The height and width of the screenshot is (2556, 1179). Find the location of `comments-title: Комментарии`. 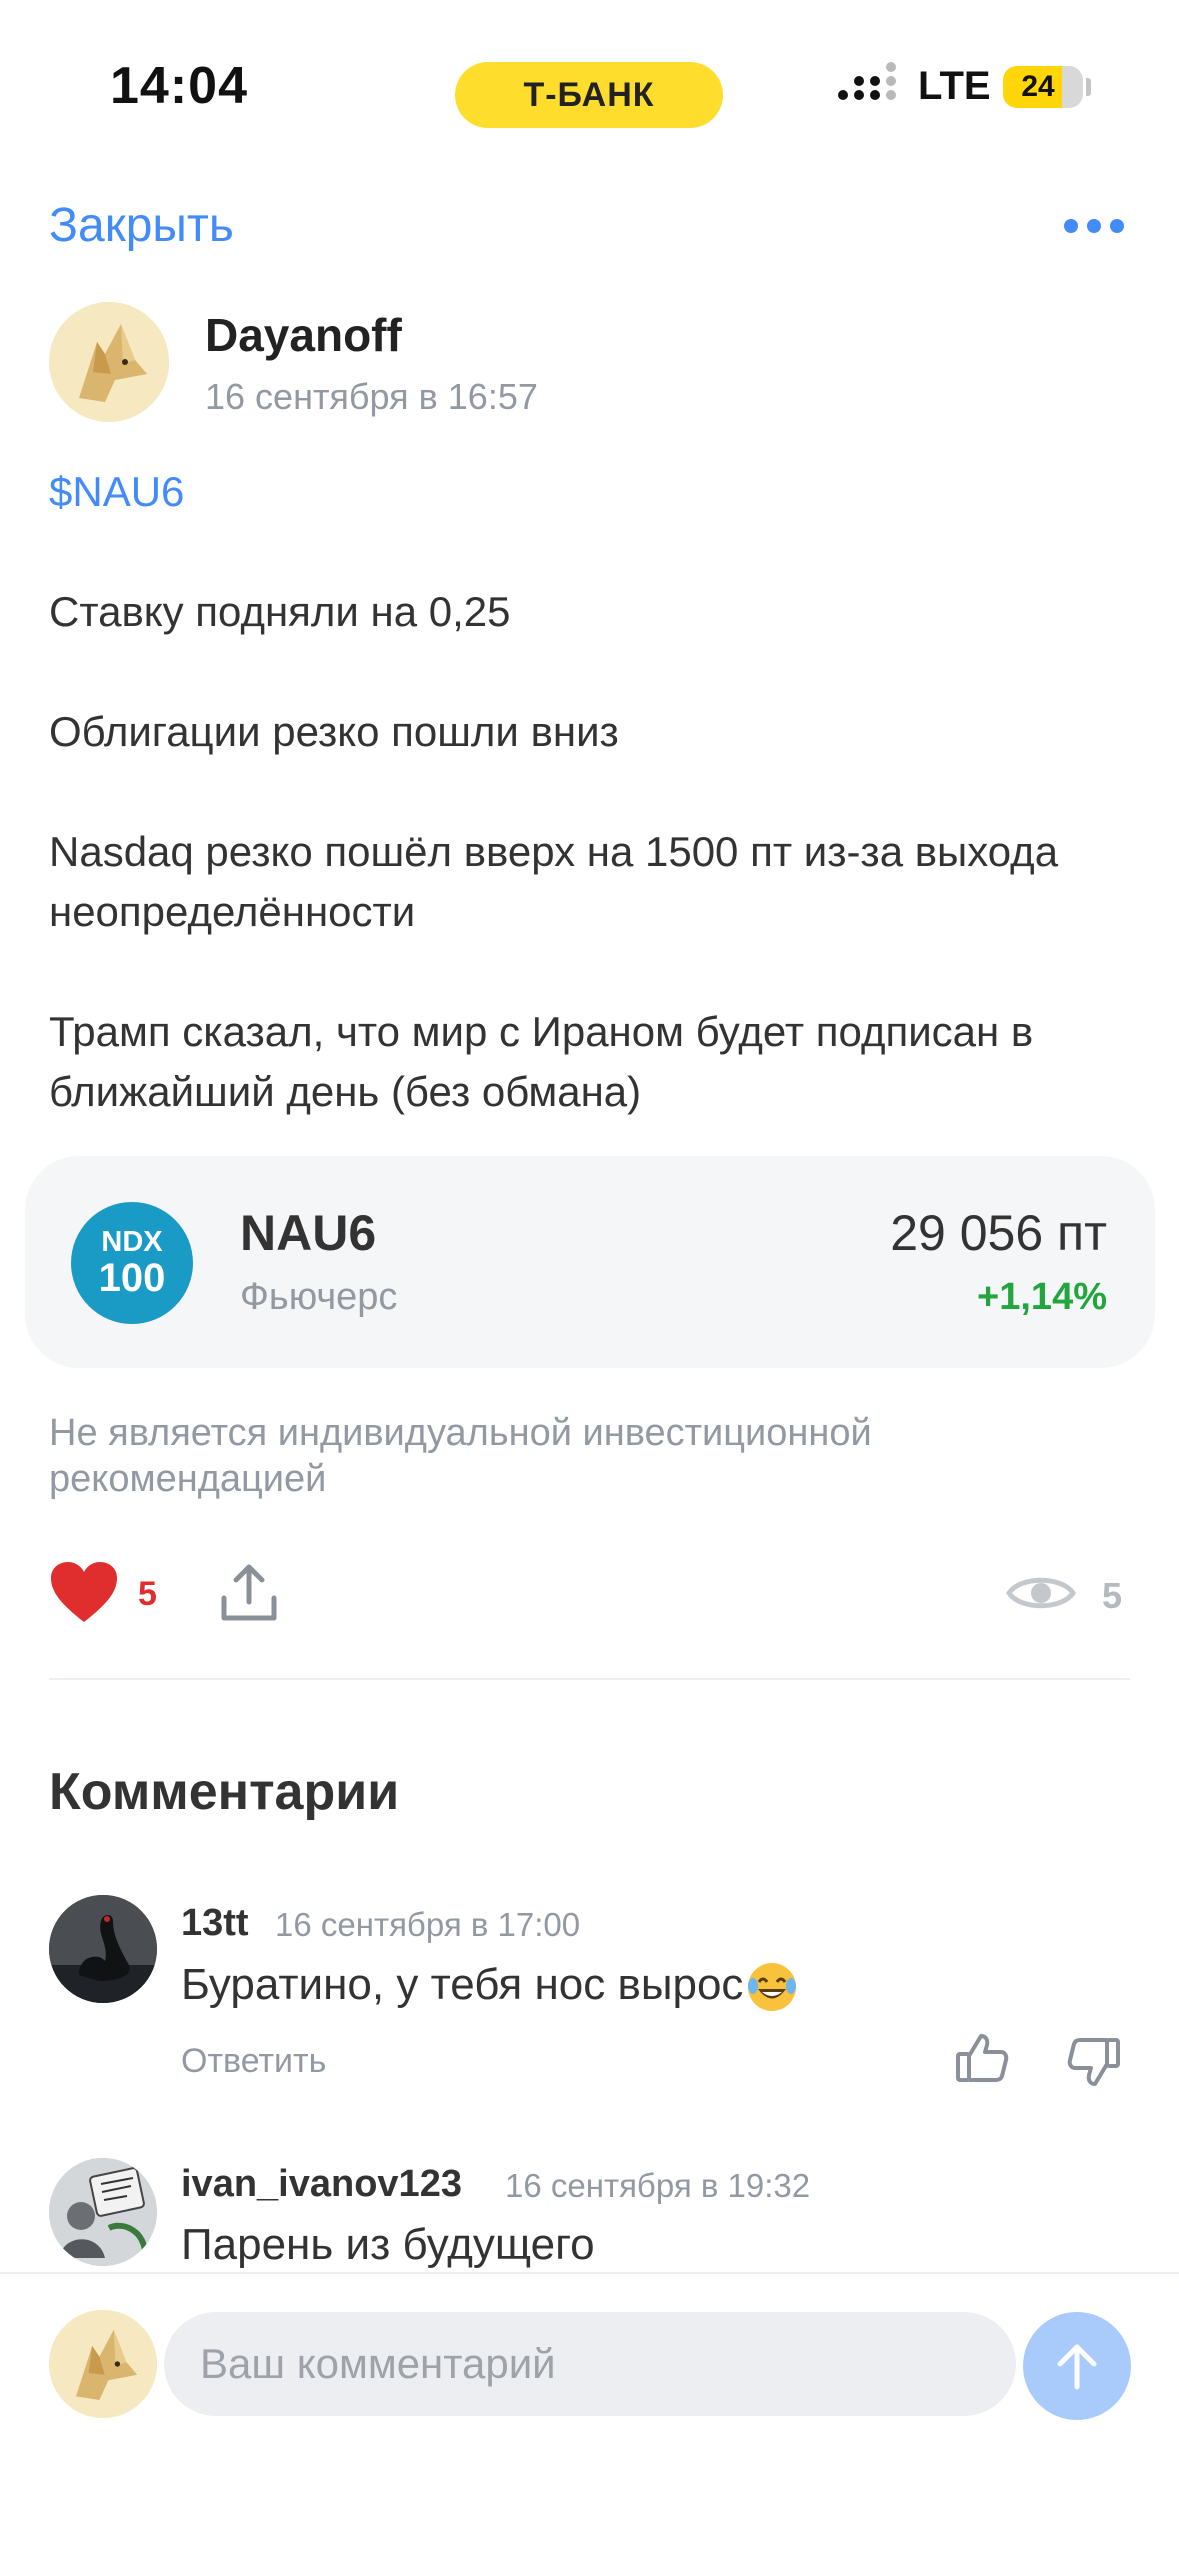

comments-title: Комментарии is located at coordinates (224, 1792).